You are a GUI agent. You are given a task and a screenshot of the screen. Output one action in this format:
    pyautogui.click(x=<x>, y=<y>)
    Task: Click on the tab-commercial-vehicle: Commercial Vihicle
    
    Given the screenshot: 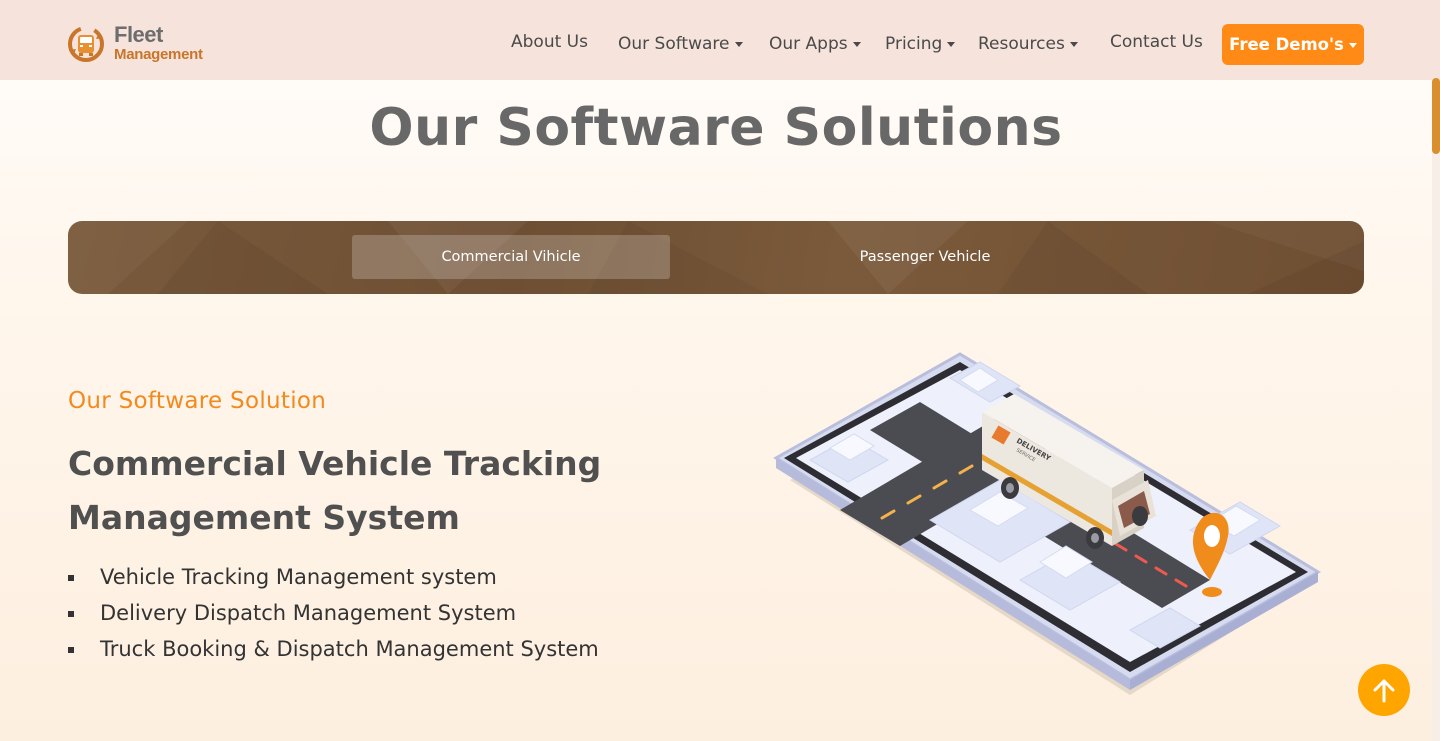 What is the action you would take?
    pyautogui.click(x=511, y=257)
    